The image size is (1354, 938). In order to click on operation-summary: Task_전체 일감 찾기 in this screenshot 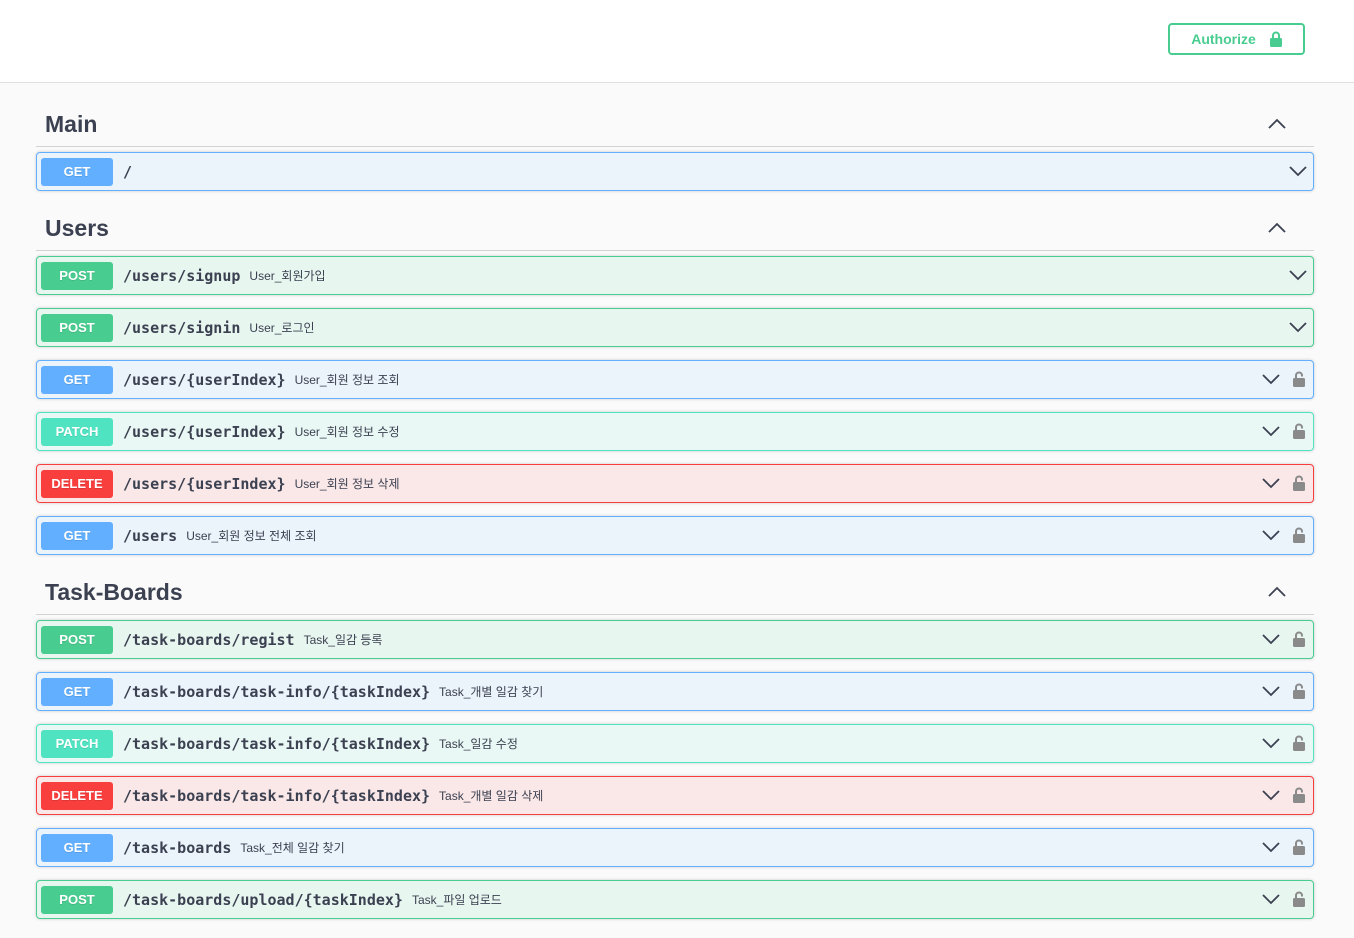, I will do `click(292, 848)`.